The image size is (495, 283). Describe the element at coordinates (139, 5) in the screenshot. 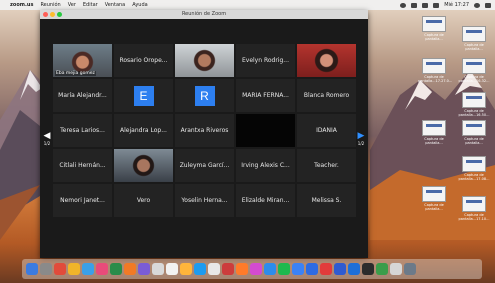

I see `menu-item-ayuda: Ayuda` at that location.